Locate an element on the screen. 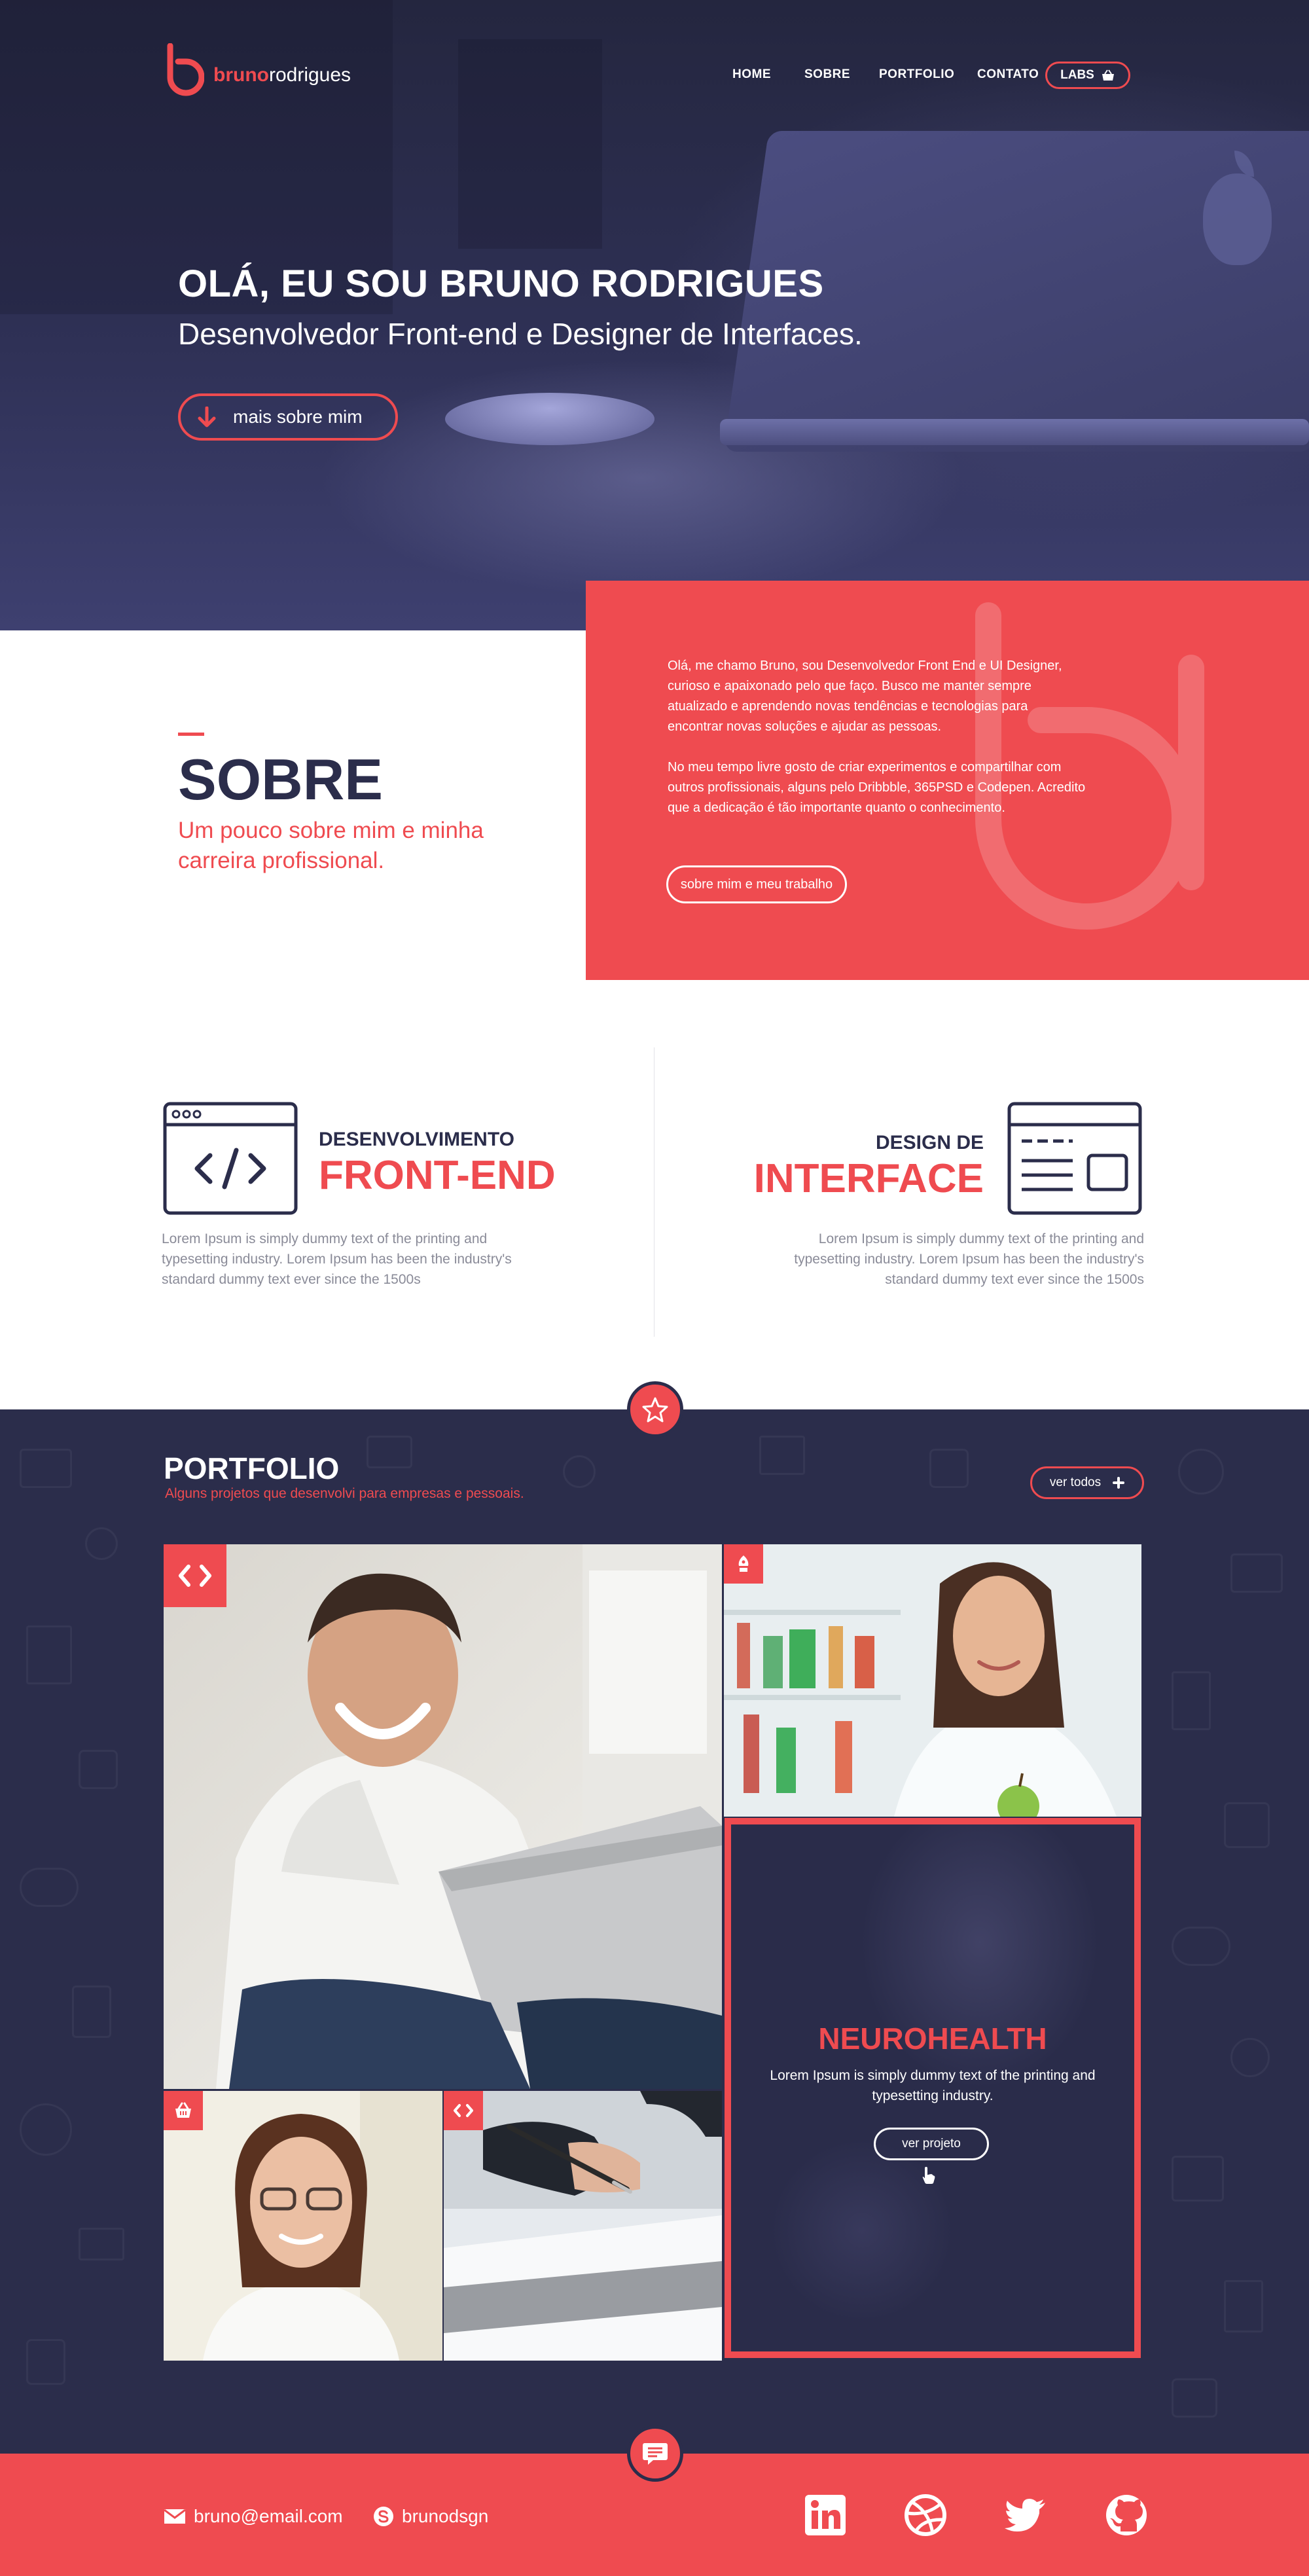 Image resolution: width=1309 pixels, height=2576 pixels. tile-4-badge is located at coordinates (463, 2110).